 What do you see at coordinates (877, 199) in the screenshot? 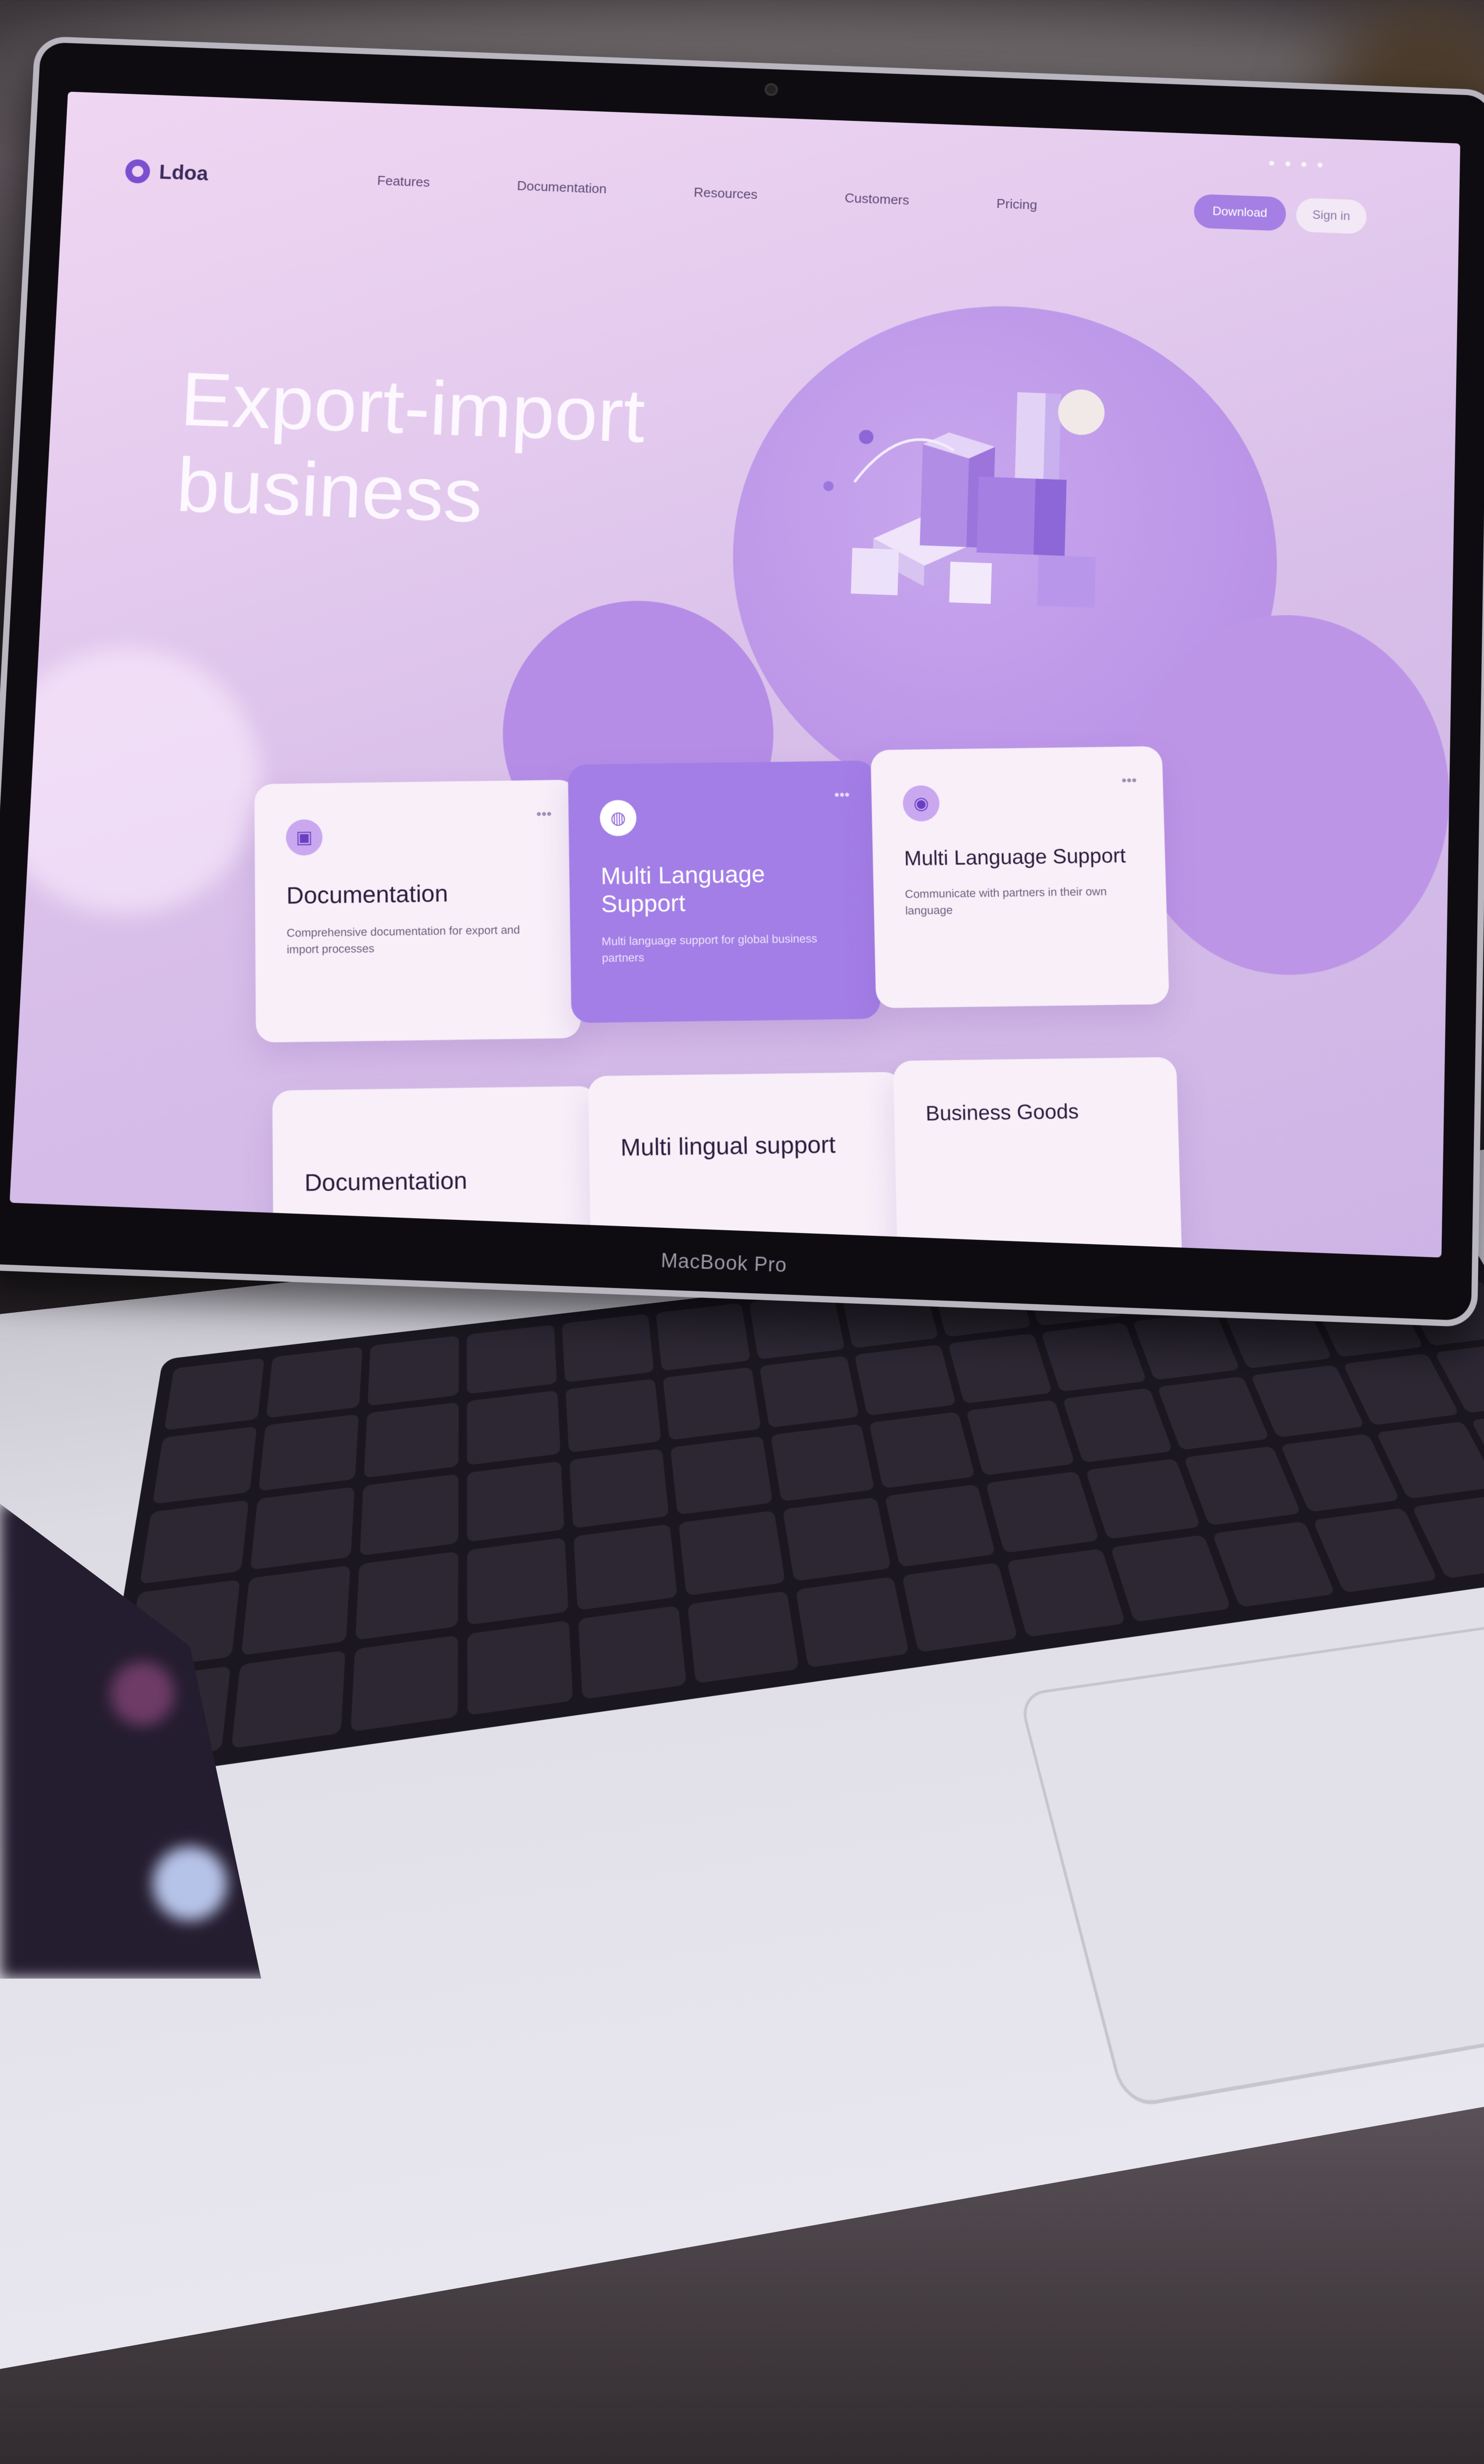
I see `nav-link-customers: Customers` at bounding box center [877, 199].